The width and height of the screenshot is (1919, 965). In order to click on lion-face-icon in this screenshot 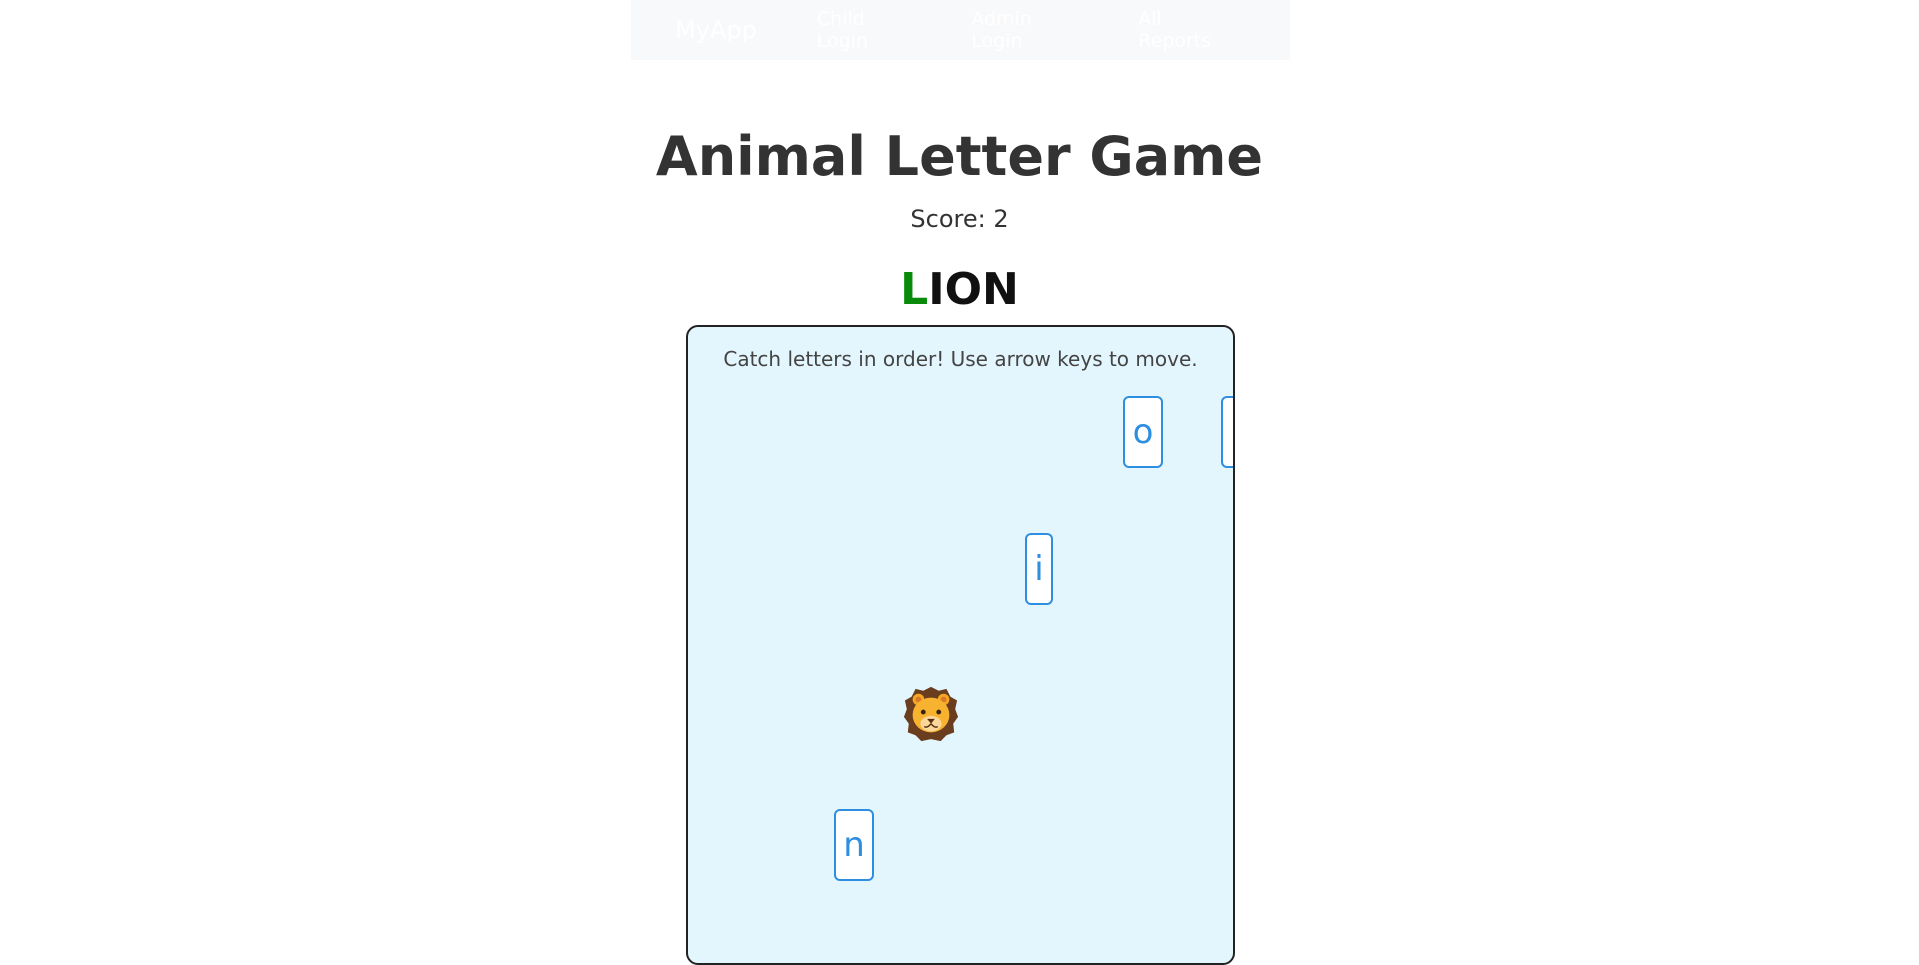, I will do `click(931, 714)`.